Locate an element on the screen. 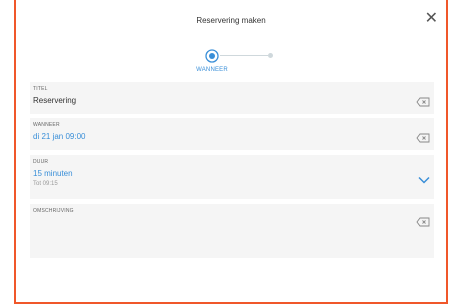  step-wanneer-icon is located at coordinates (212, 56).